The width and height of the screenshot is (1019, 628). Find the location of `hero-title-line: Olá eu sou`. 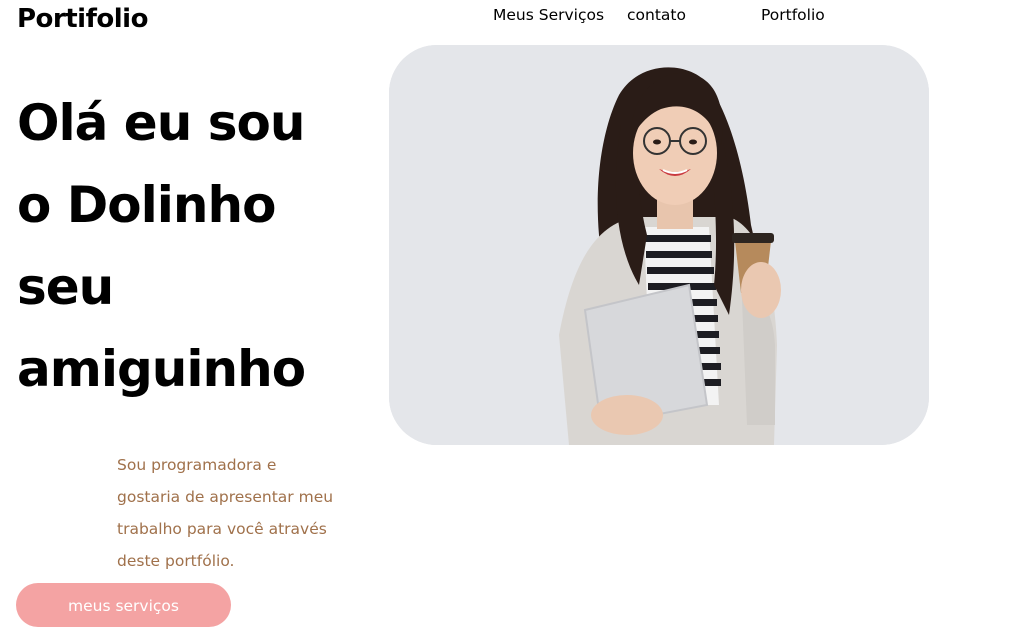

hero-title-line: Olá eu sou is located at coordinates (161, 123).